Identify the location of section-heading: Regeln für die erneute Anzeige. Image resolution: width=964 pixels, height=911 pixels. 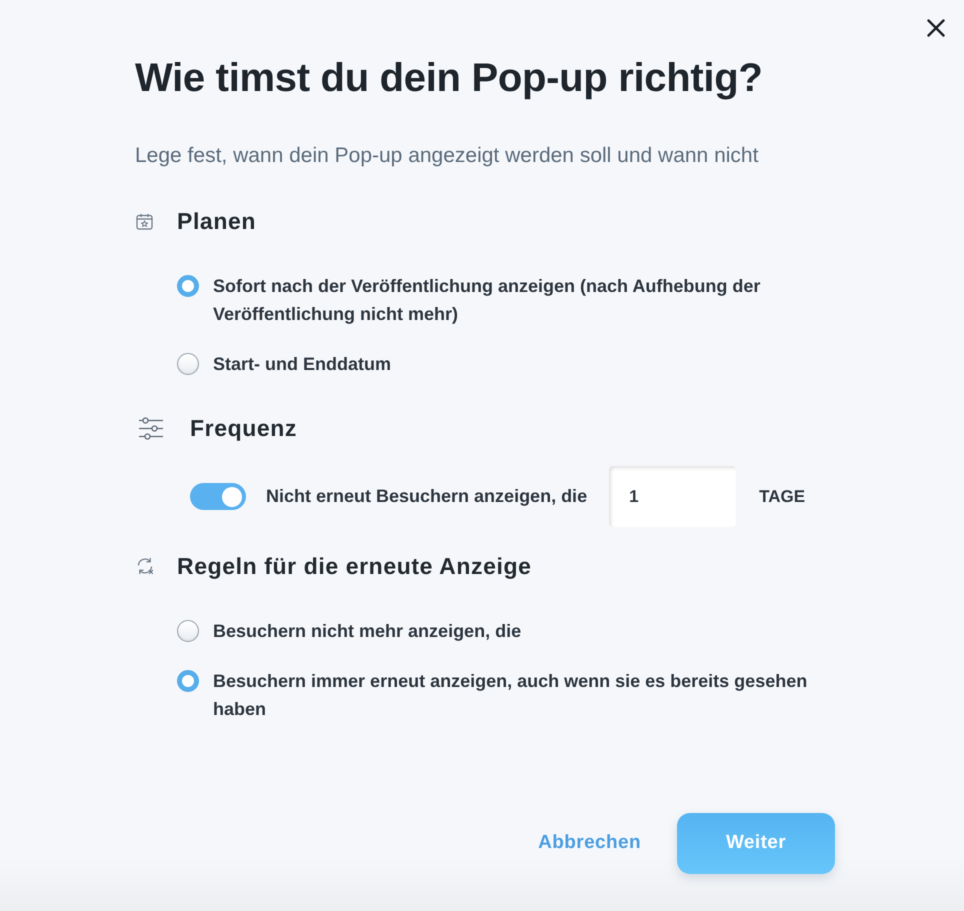
(354, 566).